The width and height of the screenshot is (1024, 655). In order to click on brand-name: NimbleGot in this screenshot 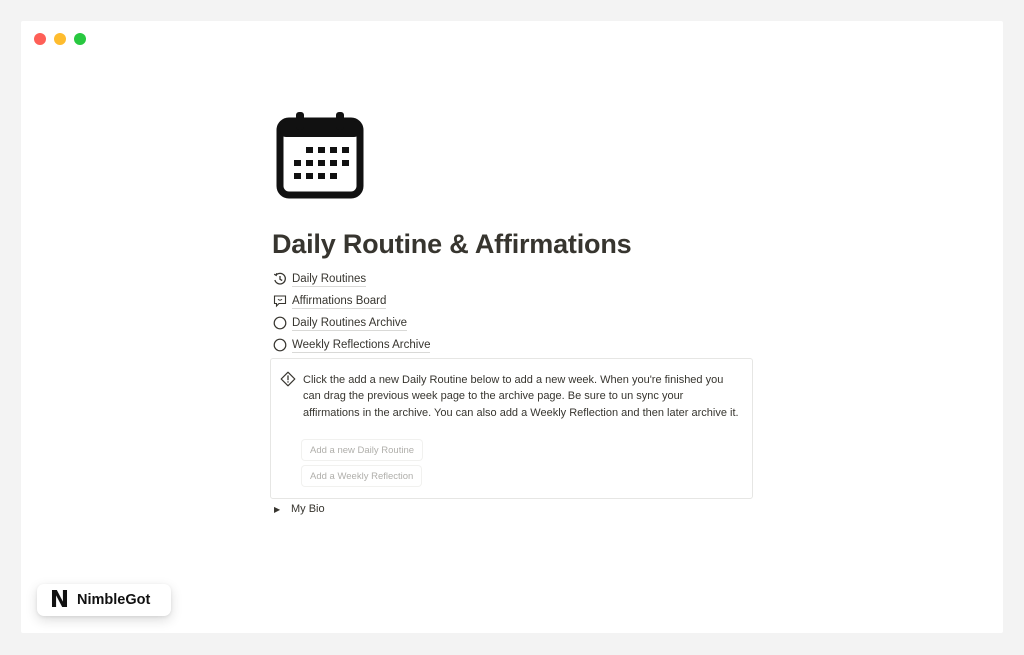, I will do `click(114, 600)`.